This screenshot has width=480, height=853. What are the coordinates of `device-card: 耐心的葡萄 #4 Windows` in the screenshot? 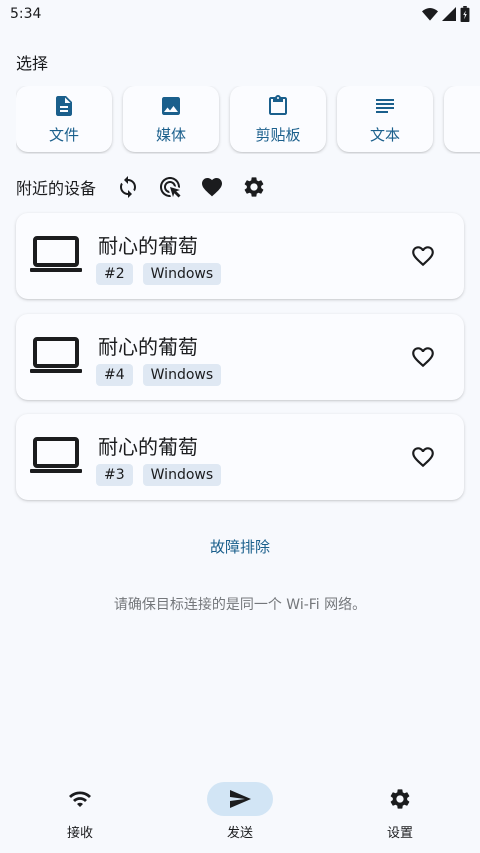 It's located at (240, 357).